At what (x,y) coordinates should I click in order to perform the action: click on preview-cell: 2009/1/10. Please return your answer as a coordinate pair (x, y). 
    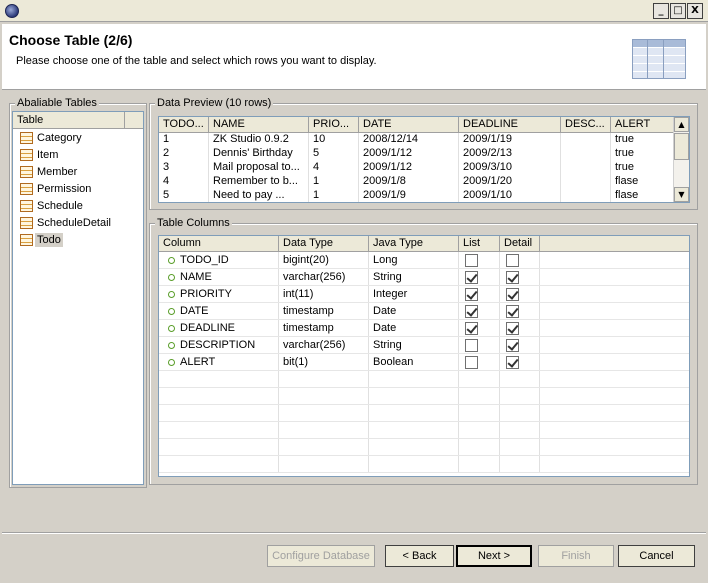
    Looking at the image, I should click on (510, 195).